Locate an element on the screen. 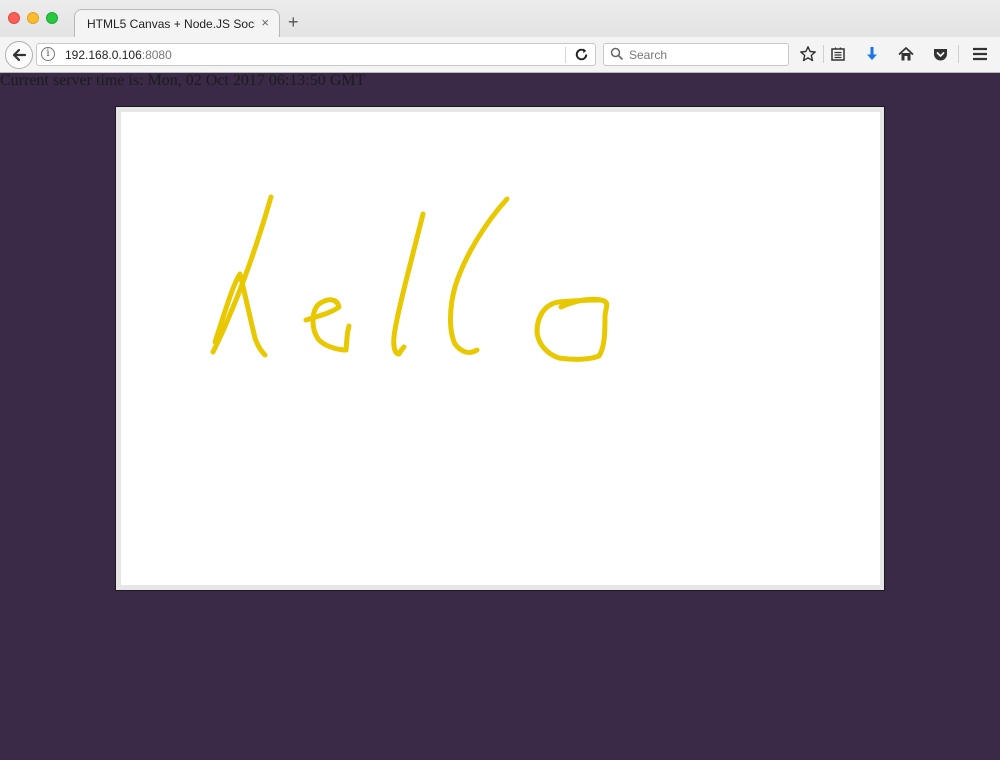  info-icon: i is located at coordinates (48, 54).